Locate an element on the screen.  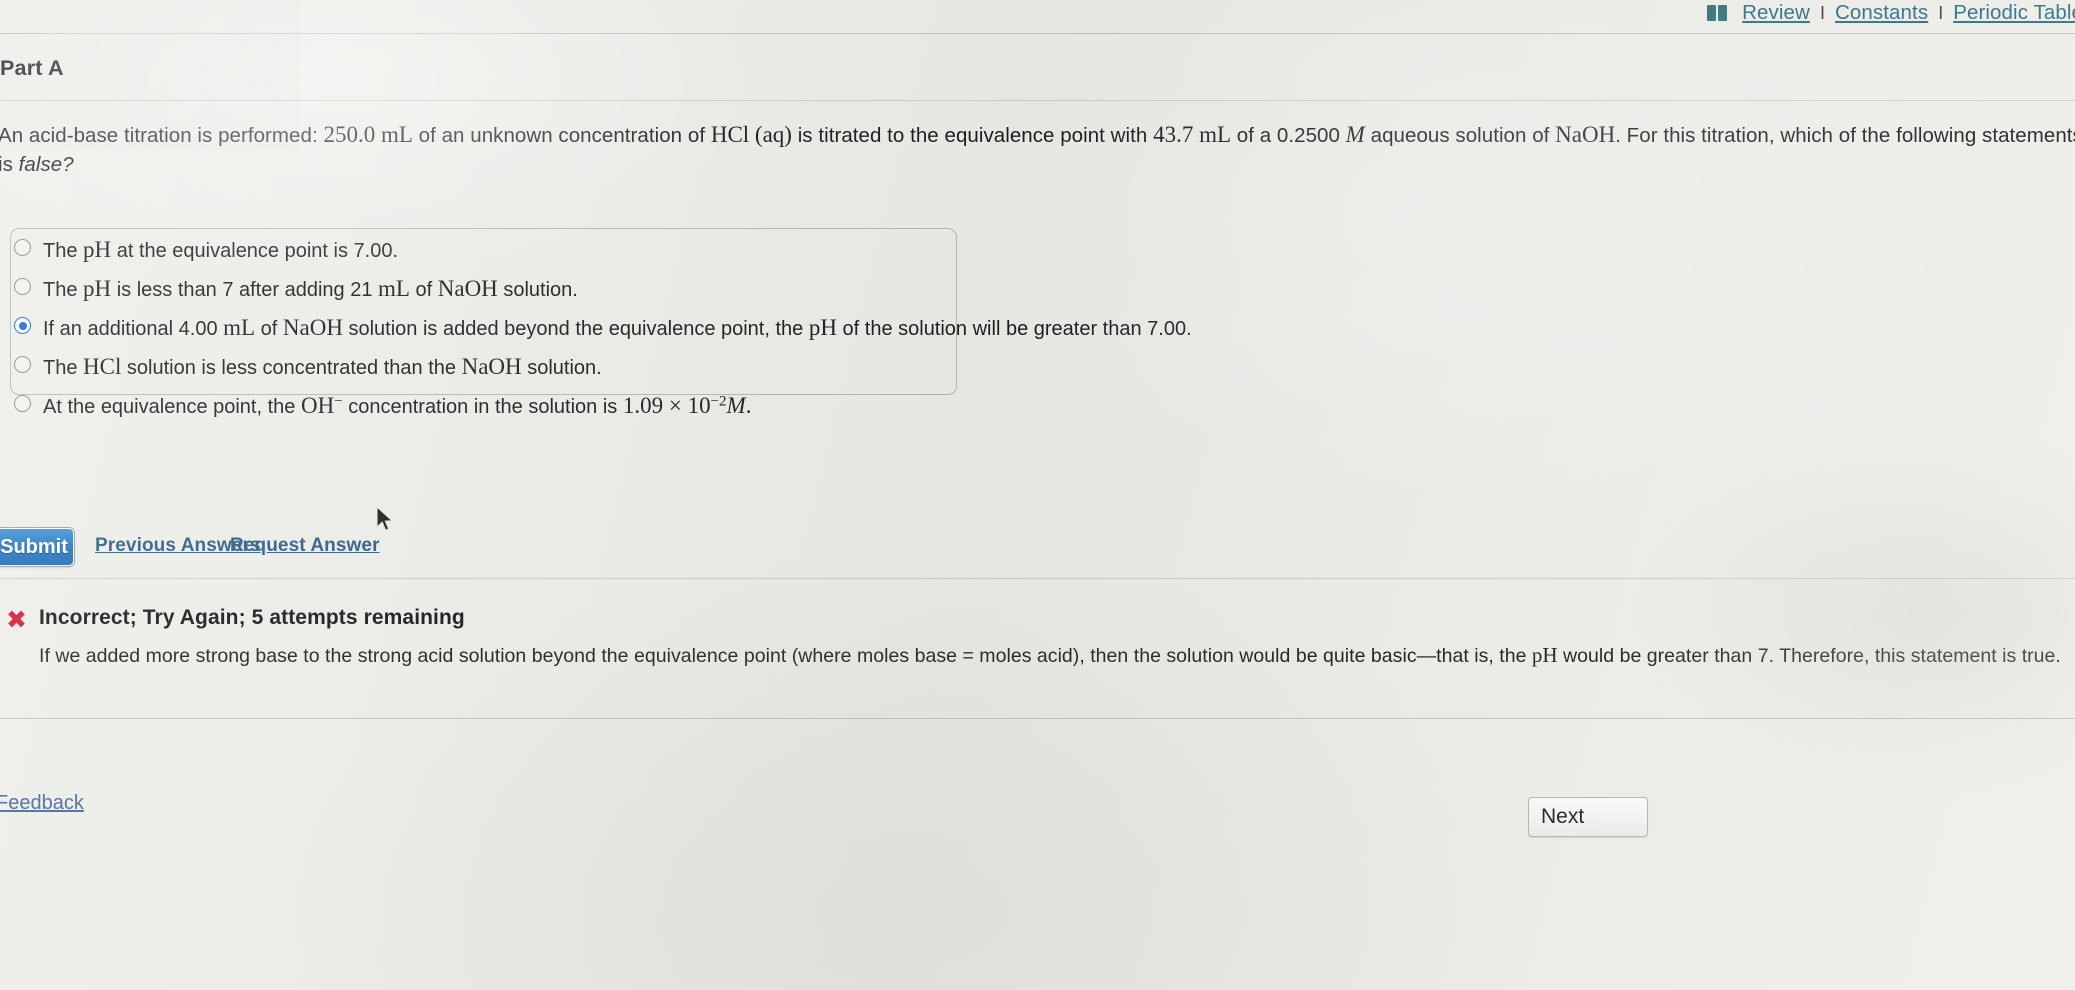
next-button: Next is located at coordinates (1588, 817).